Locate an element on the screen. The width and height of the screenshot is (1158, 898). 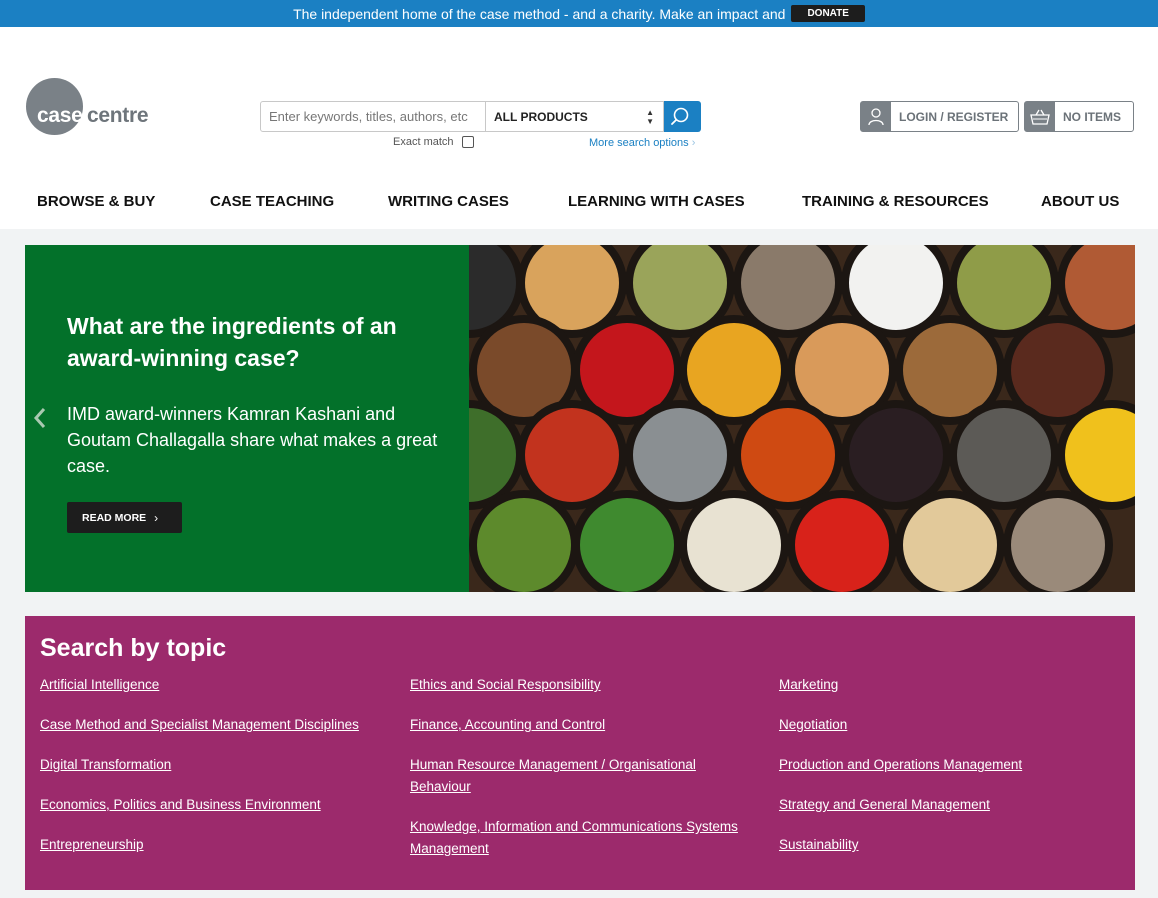
topic-link: Digital Transformation is located at coordinates (217, 774).